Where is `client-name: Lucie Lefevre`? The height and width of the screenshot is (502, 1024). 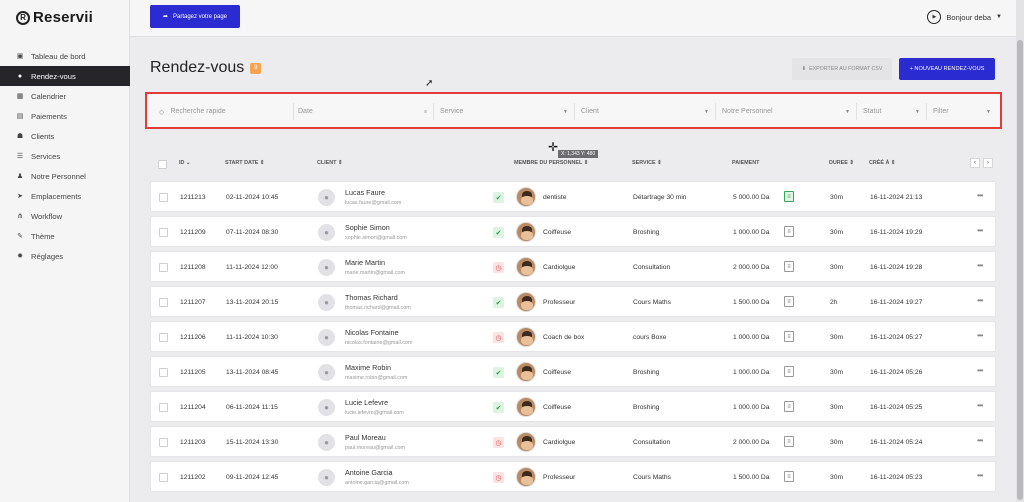 client-name: Lucie Lefevre is located at coordinates (366, 402).